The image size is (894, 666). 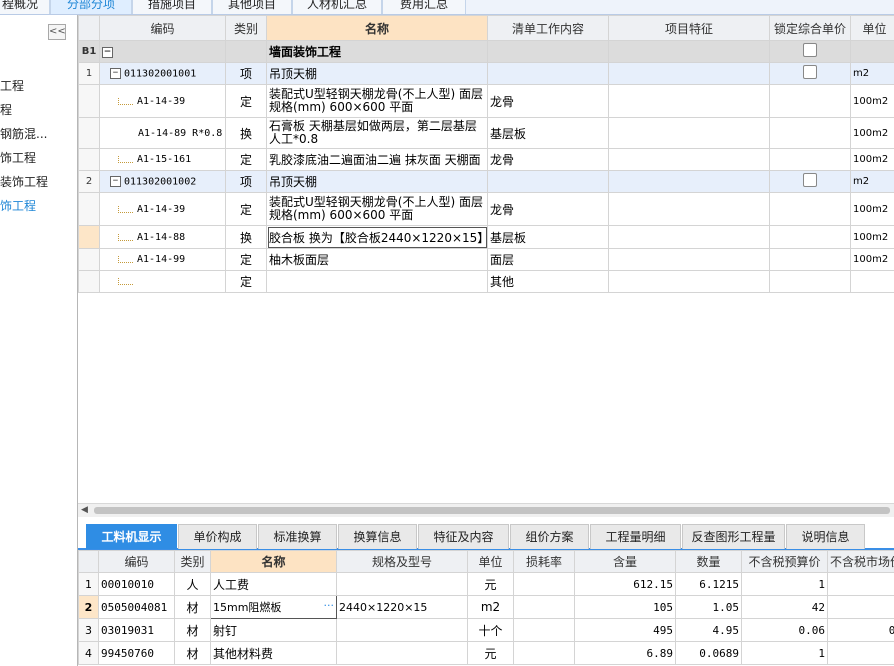 I want to click on content-header: 含量, so click(x=625, y=561).